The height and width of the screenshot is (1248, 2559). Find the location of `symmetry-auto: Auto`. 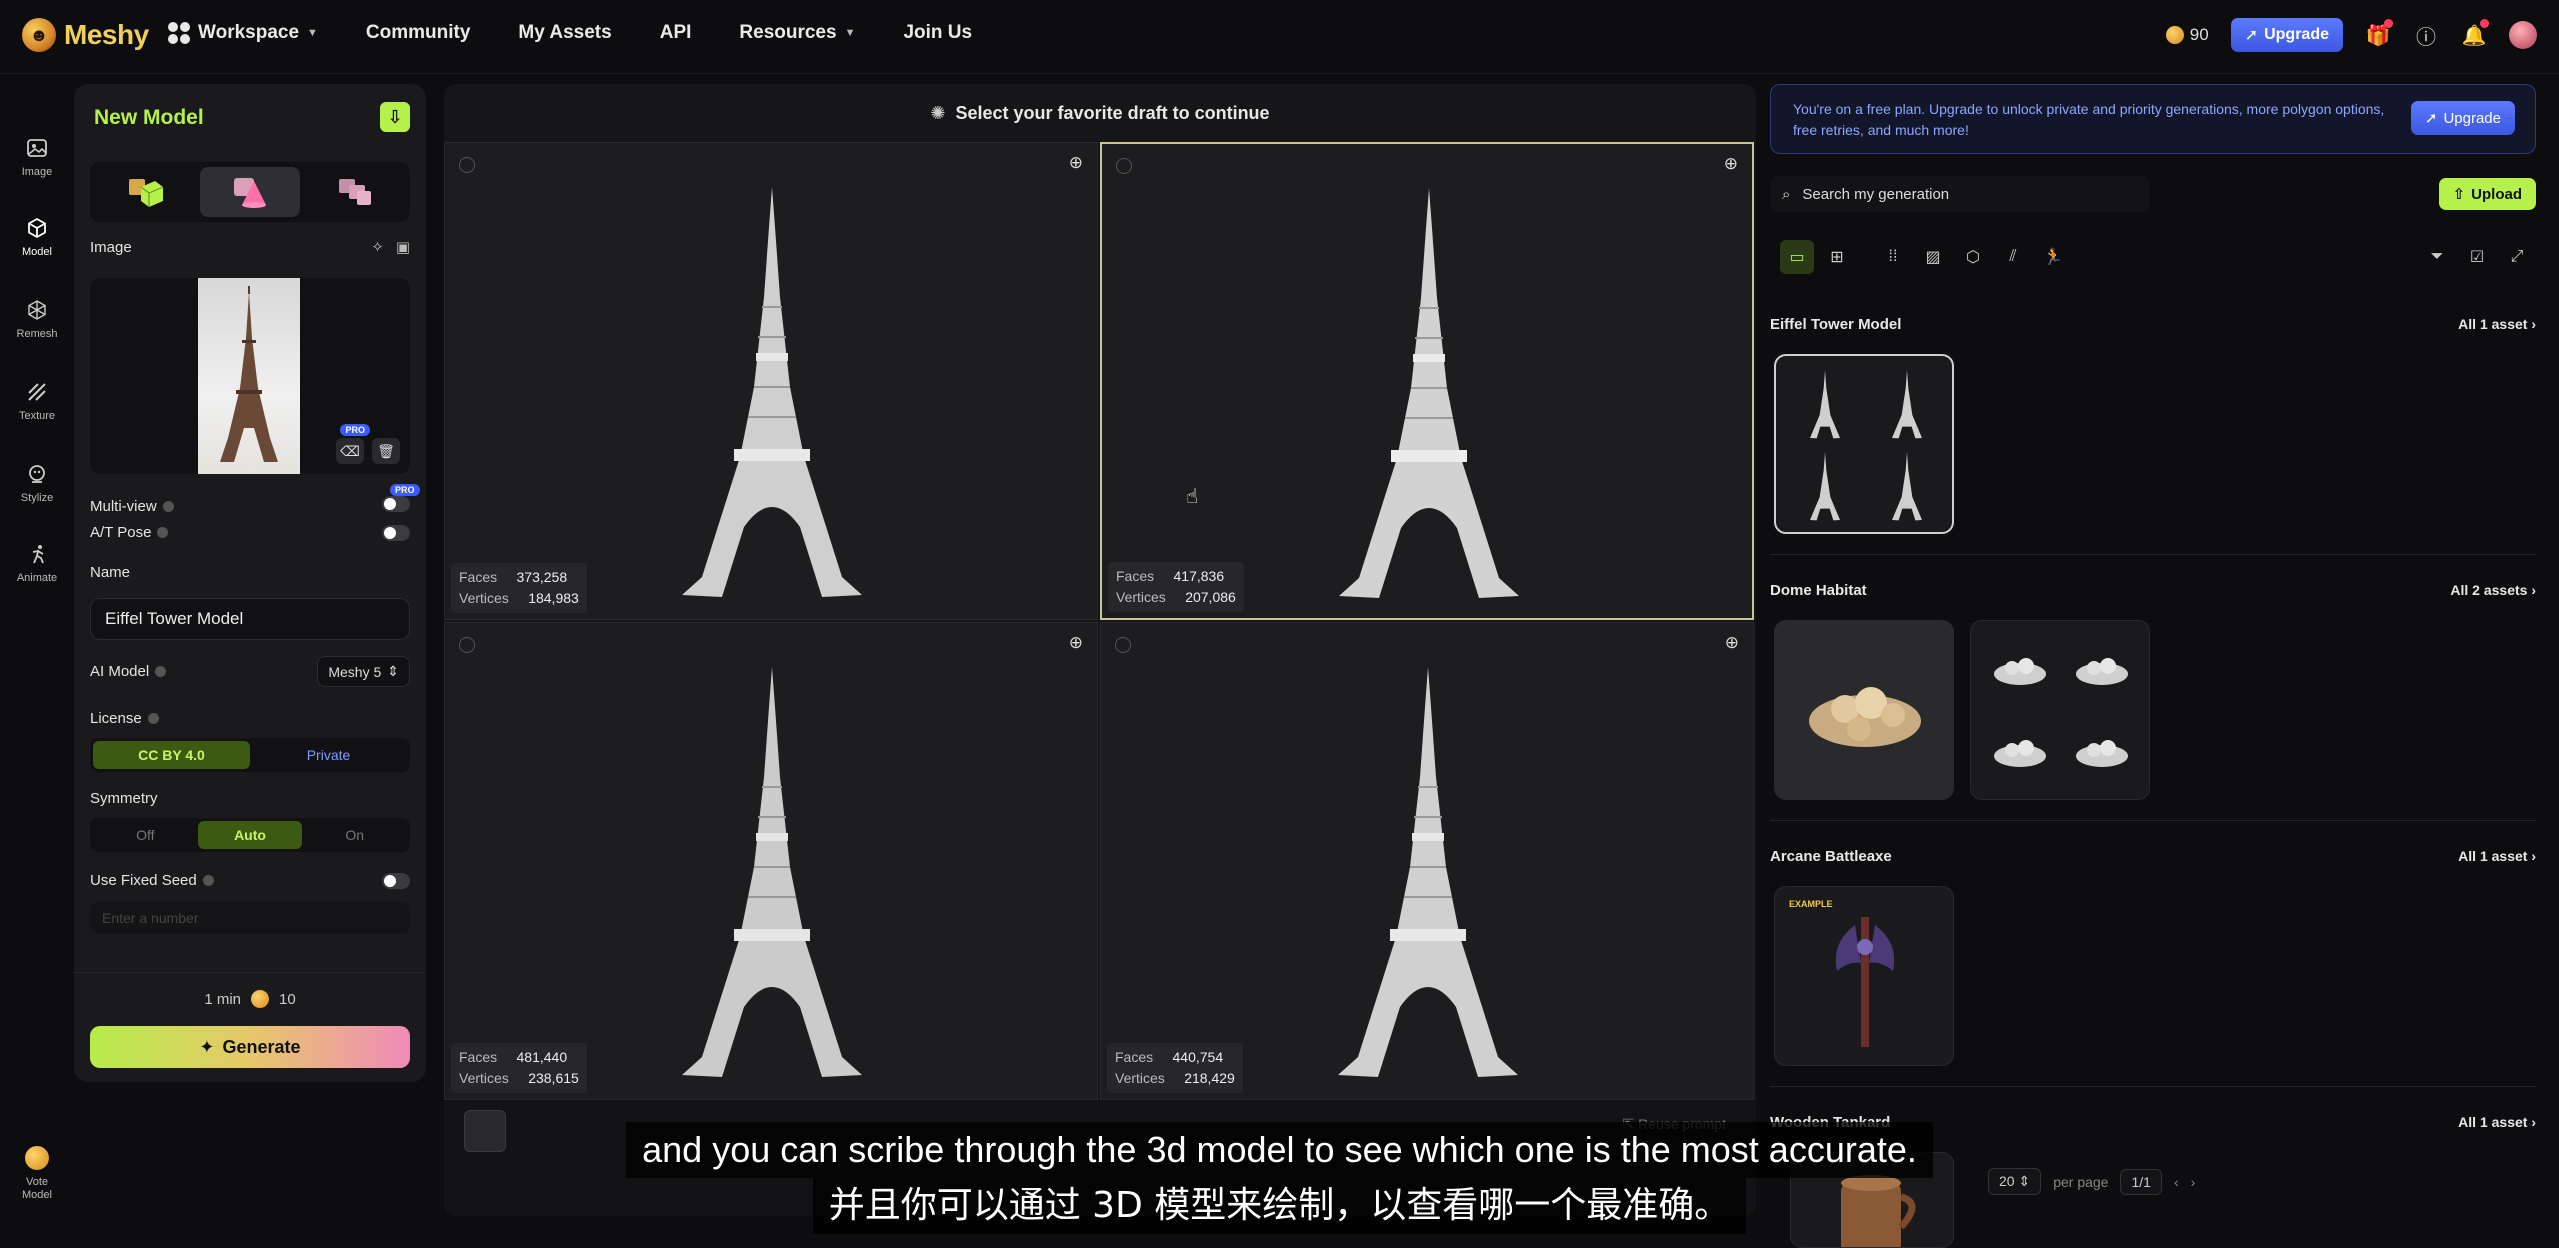

symmetry-auto: Auto is located at coordinates (250, 835).